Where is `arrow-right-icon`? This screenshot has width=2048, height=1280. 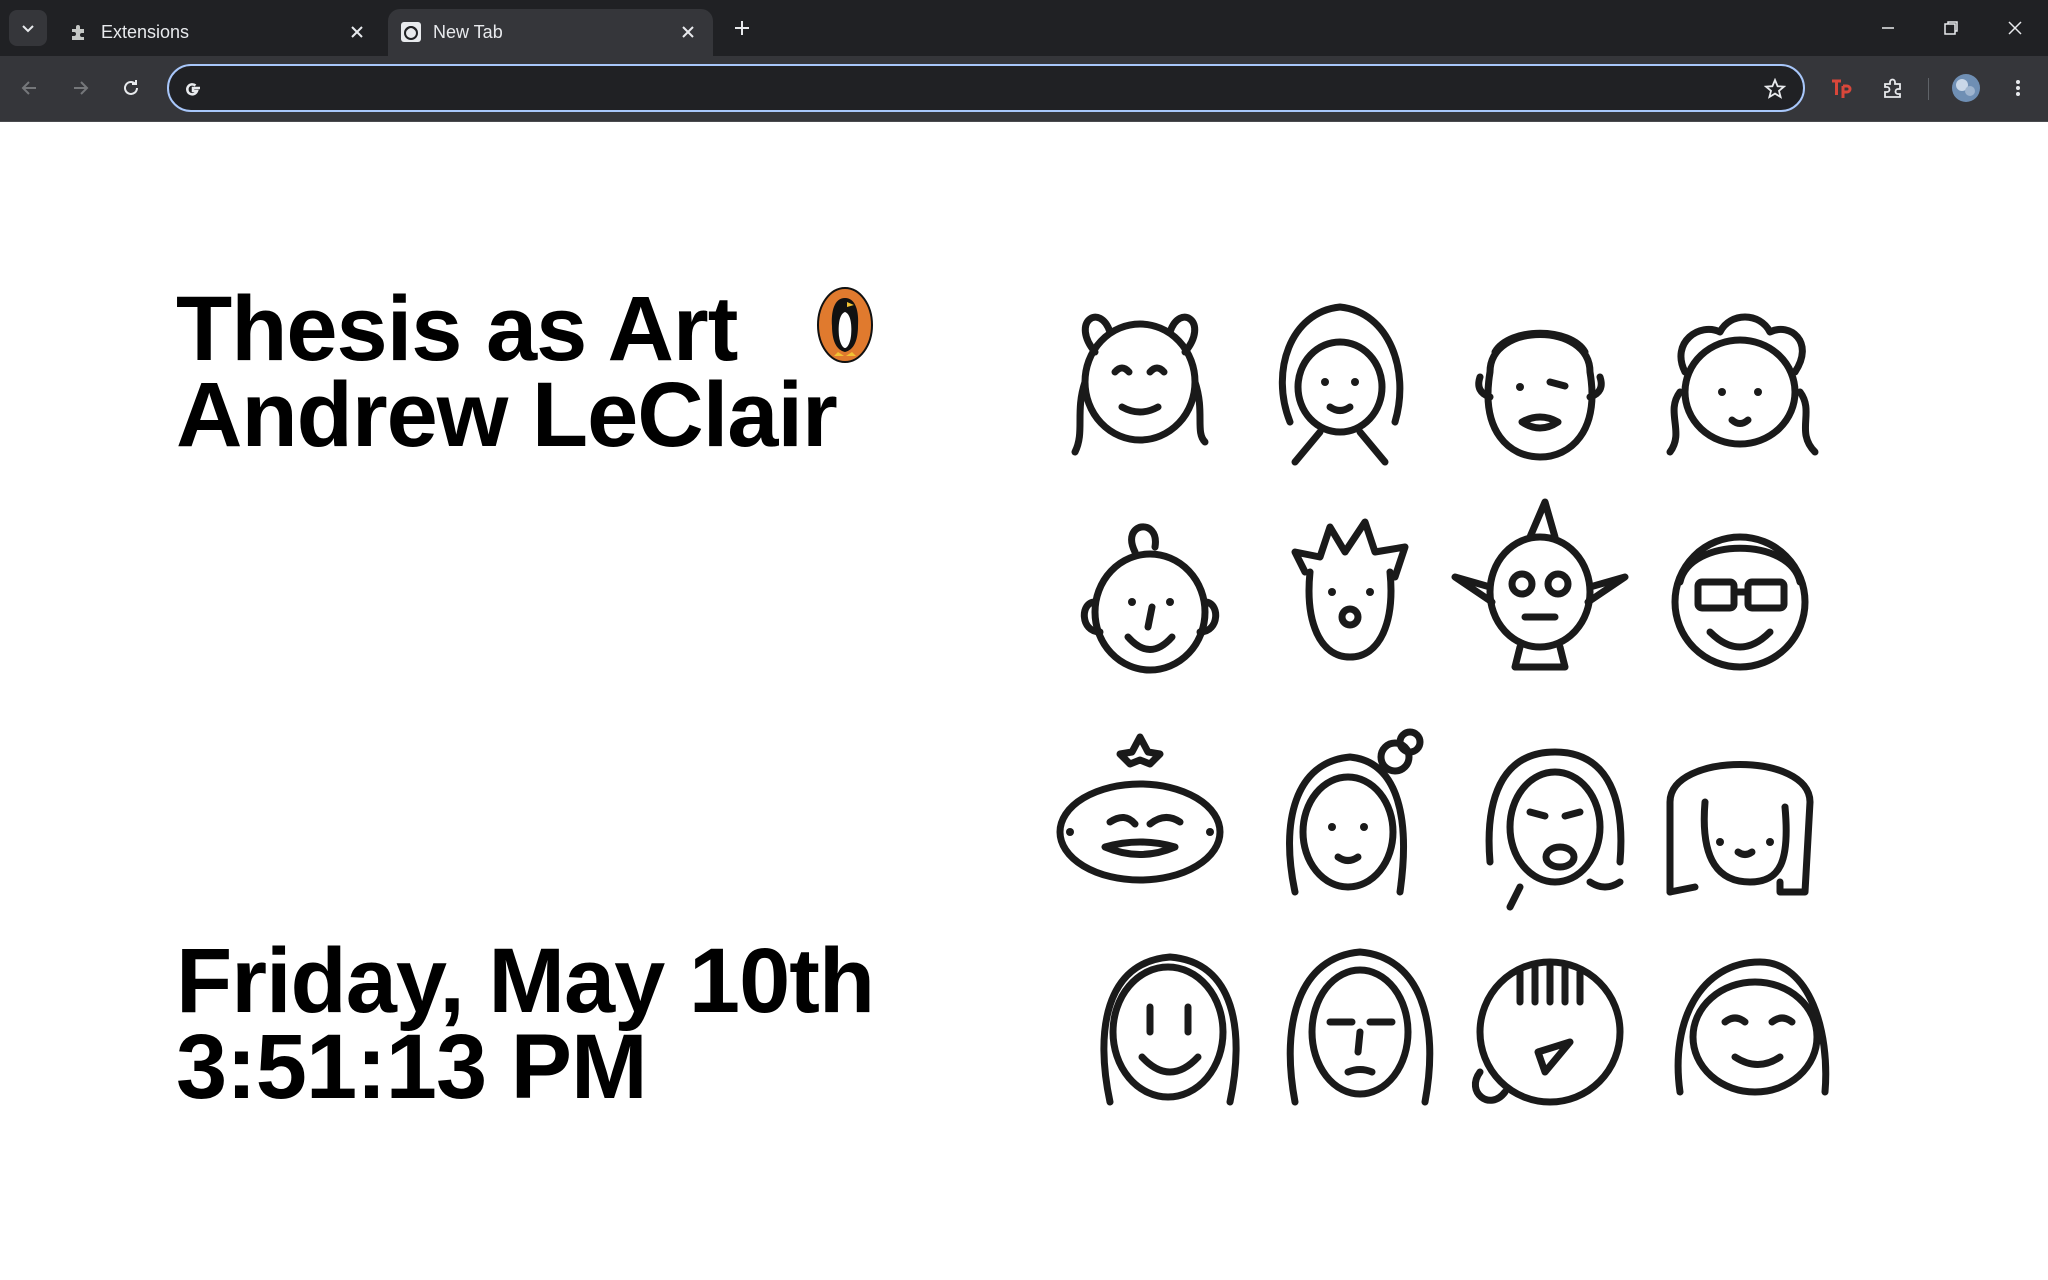 arrow-right-icon is located at coordinates (81, 88).